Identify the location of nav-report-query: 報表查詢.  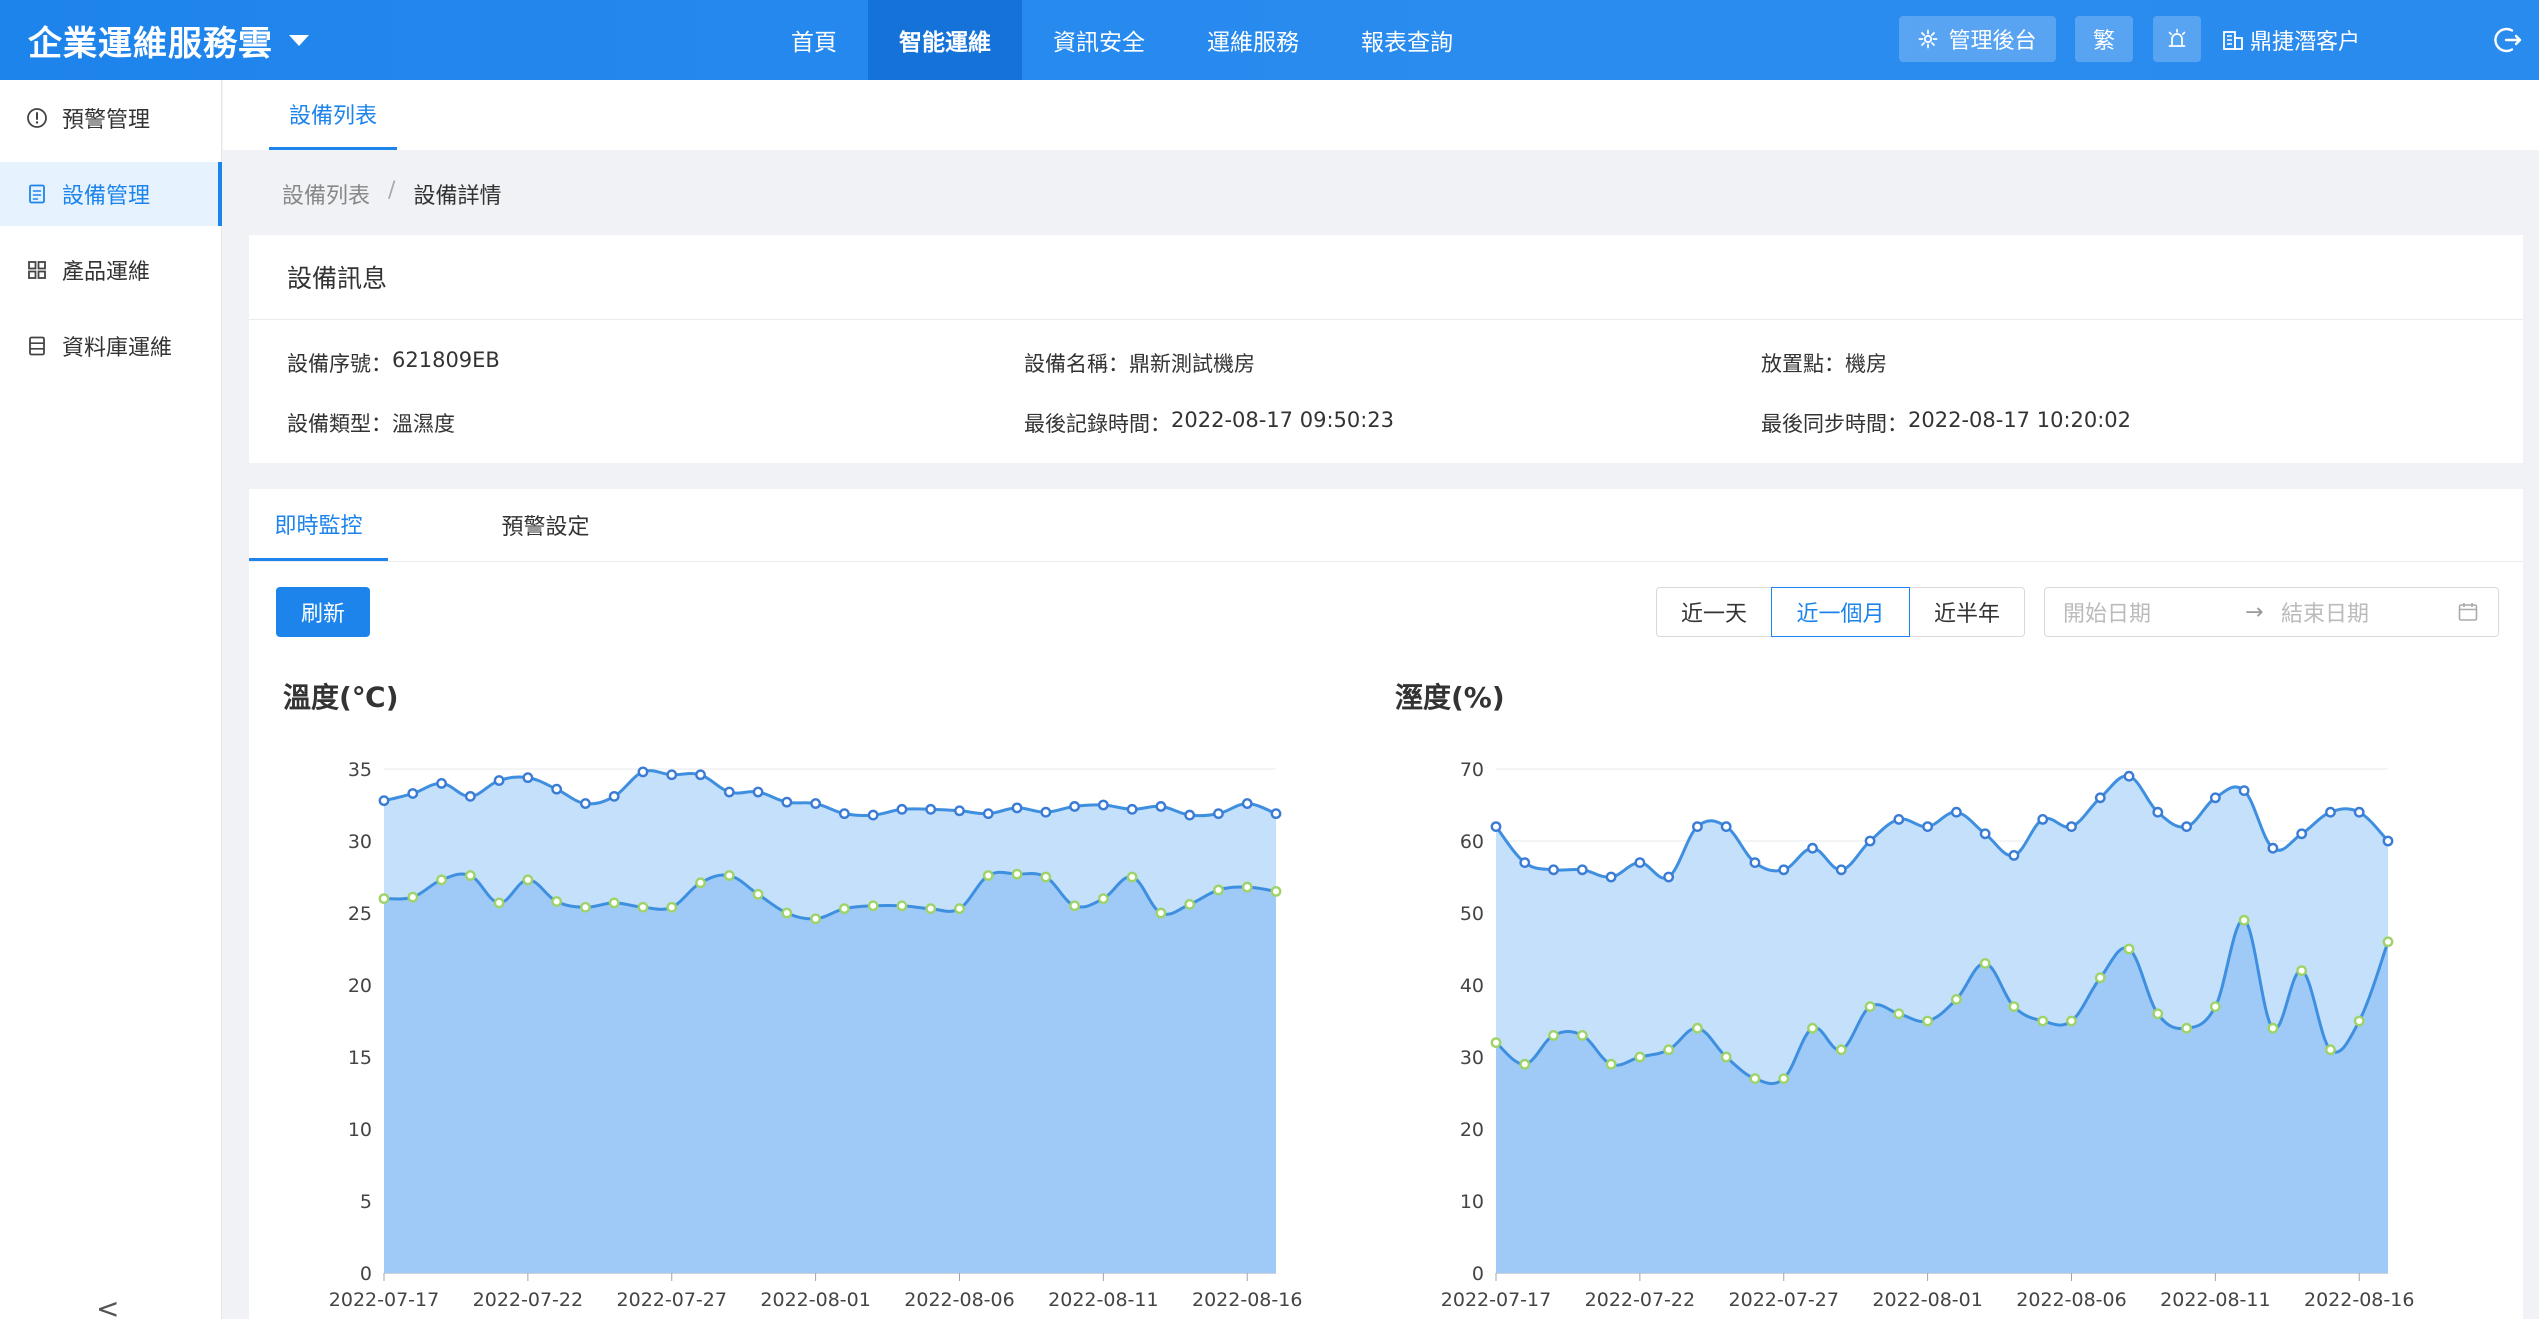
(1407, 40).